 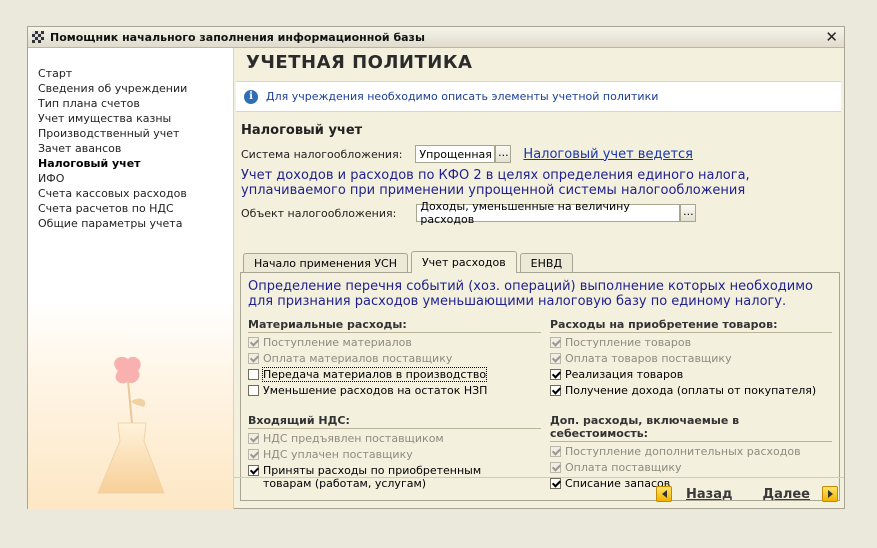 I want to click on checkbox-income-received: Получение дохода (оплаты от покупателя), so click(x=691, y=390).